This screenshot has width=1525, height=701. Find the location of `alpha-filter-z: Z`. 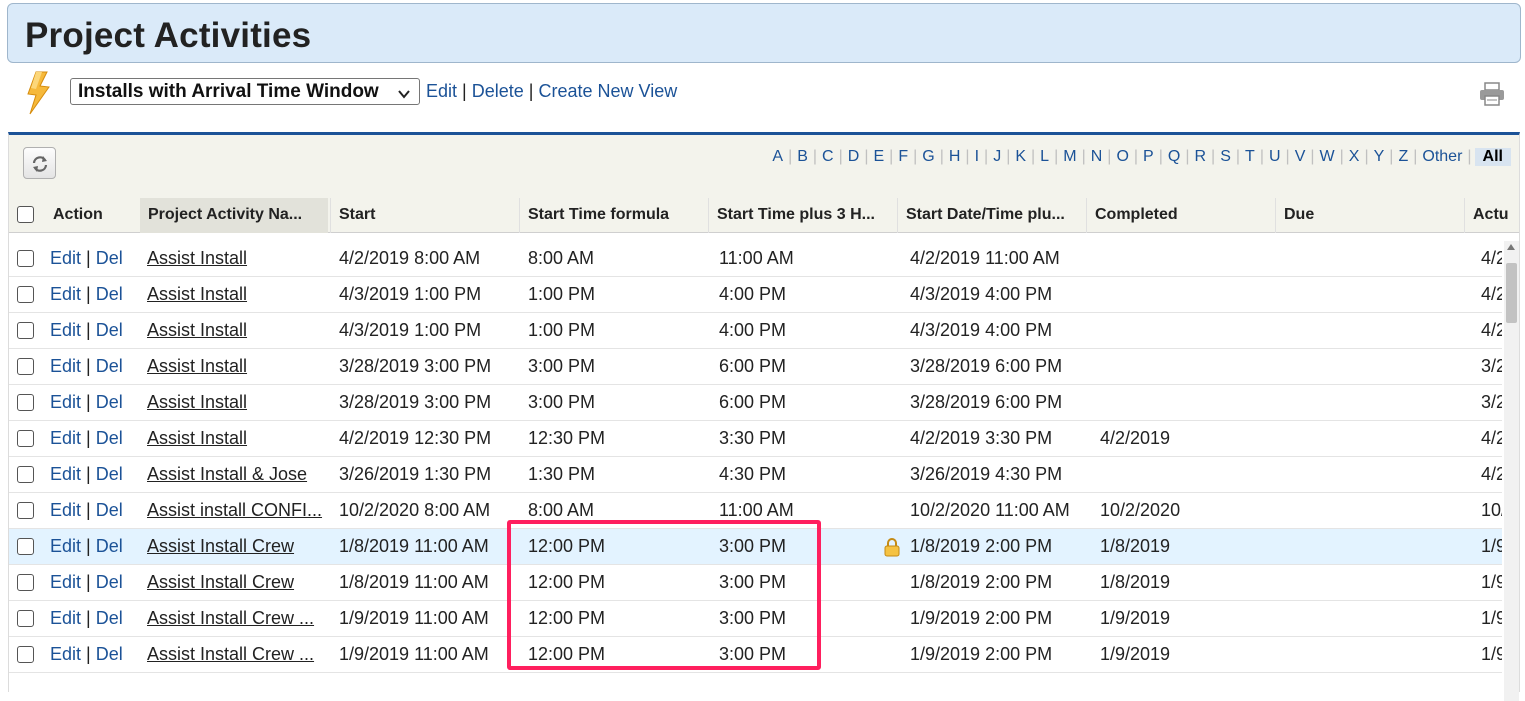

alpha-filter-z: Z is located at coordinates (1403, 157).